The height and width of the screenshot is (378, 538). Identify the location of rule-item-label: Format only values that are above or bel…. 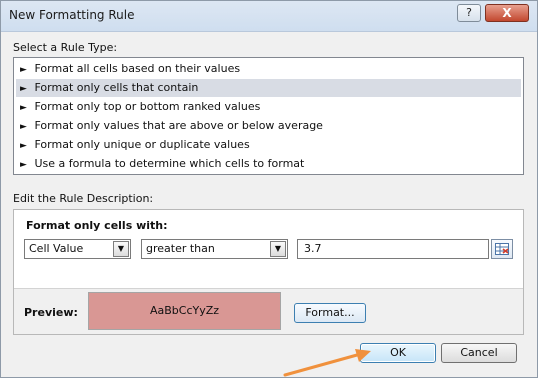
(178, 125).